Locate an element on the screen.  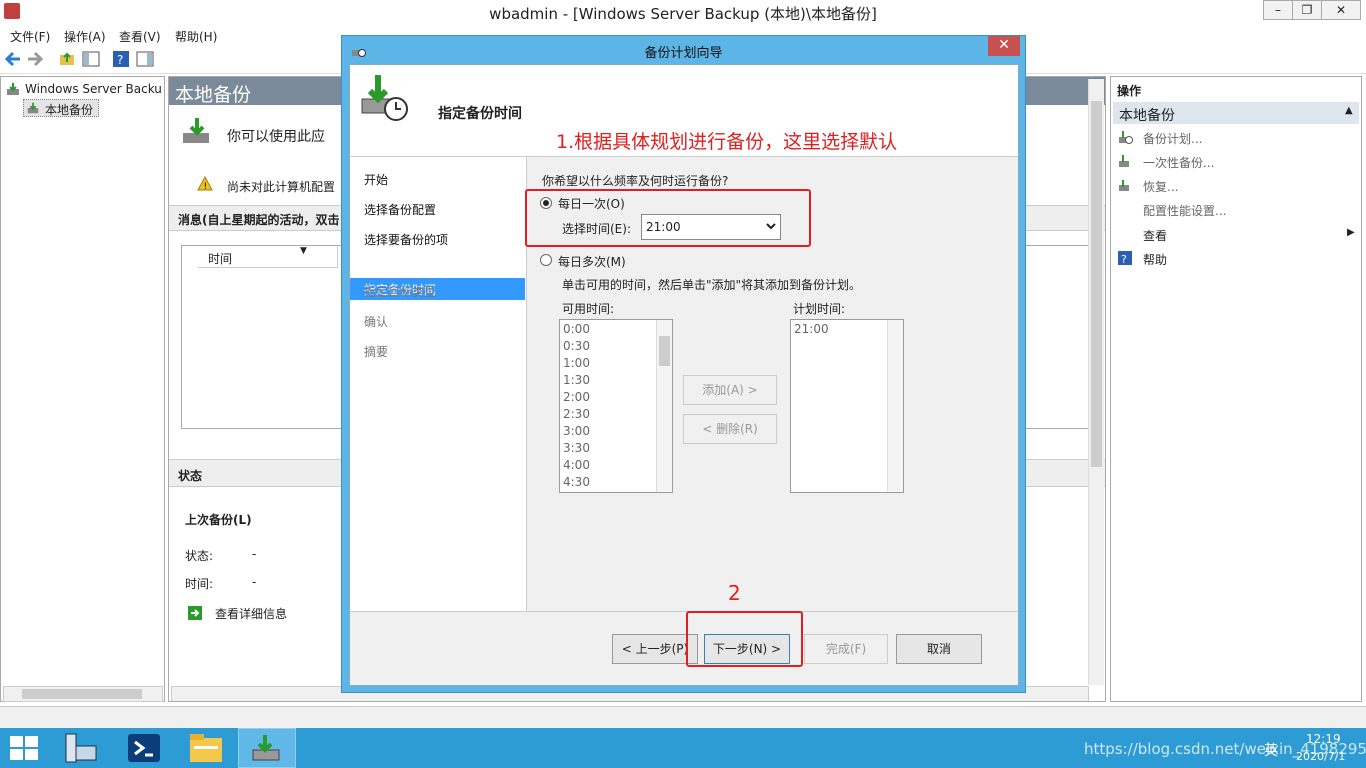
collapse-icon: ▲ is located at coordinates (1349, 110).